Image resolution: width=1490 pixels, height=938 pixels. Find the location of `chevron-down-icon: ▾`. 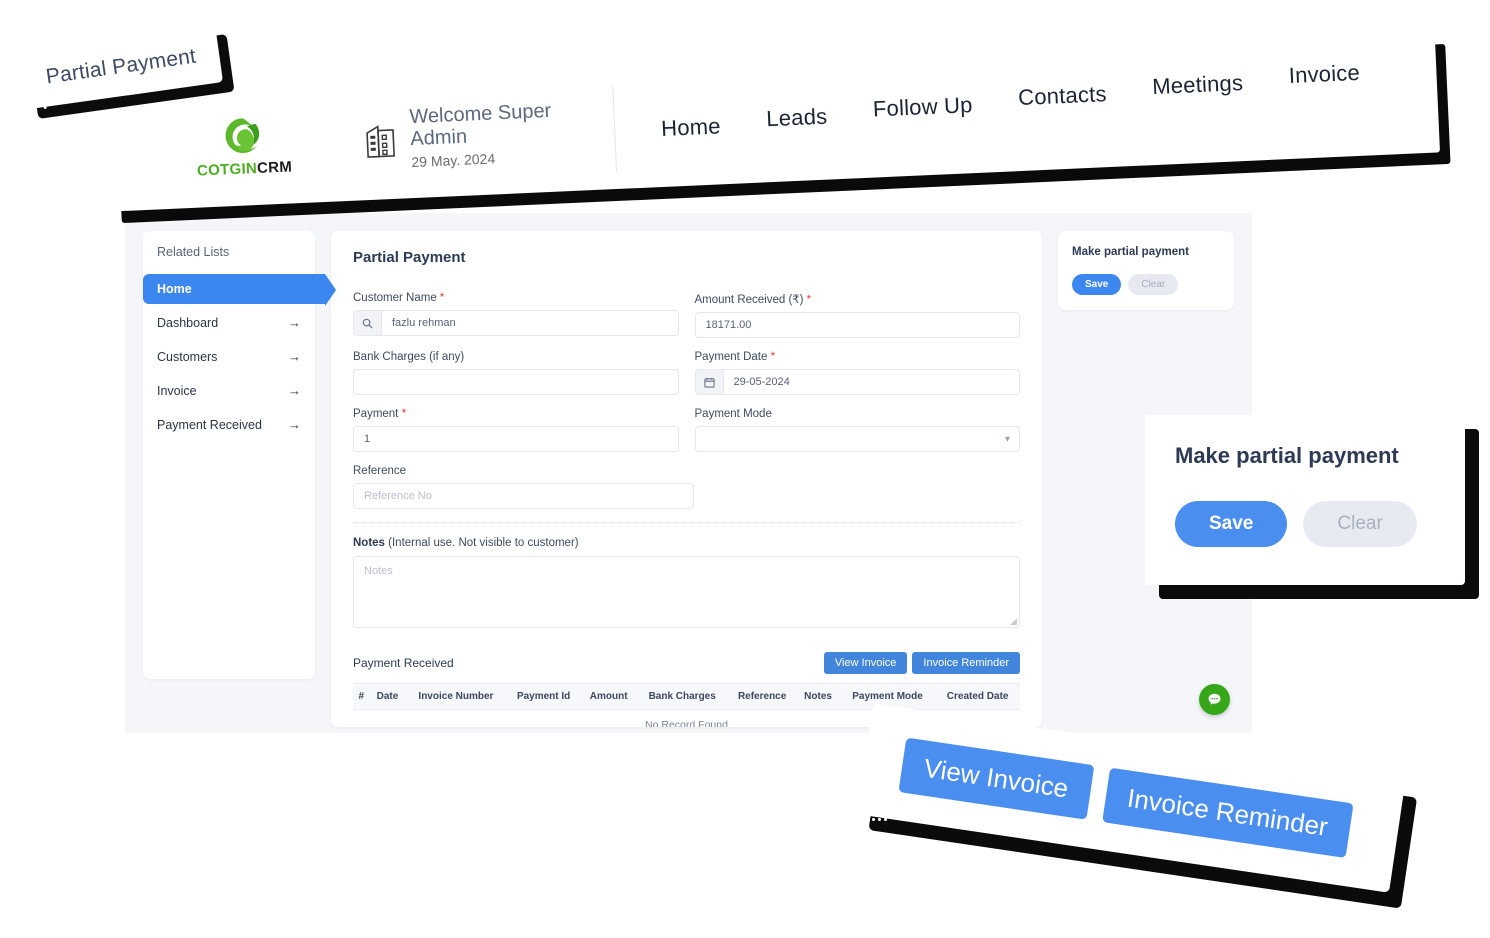

chevron-down-icon: ▾ is located at coordinates (1007, 439).